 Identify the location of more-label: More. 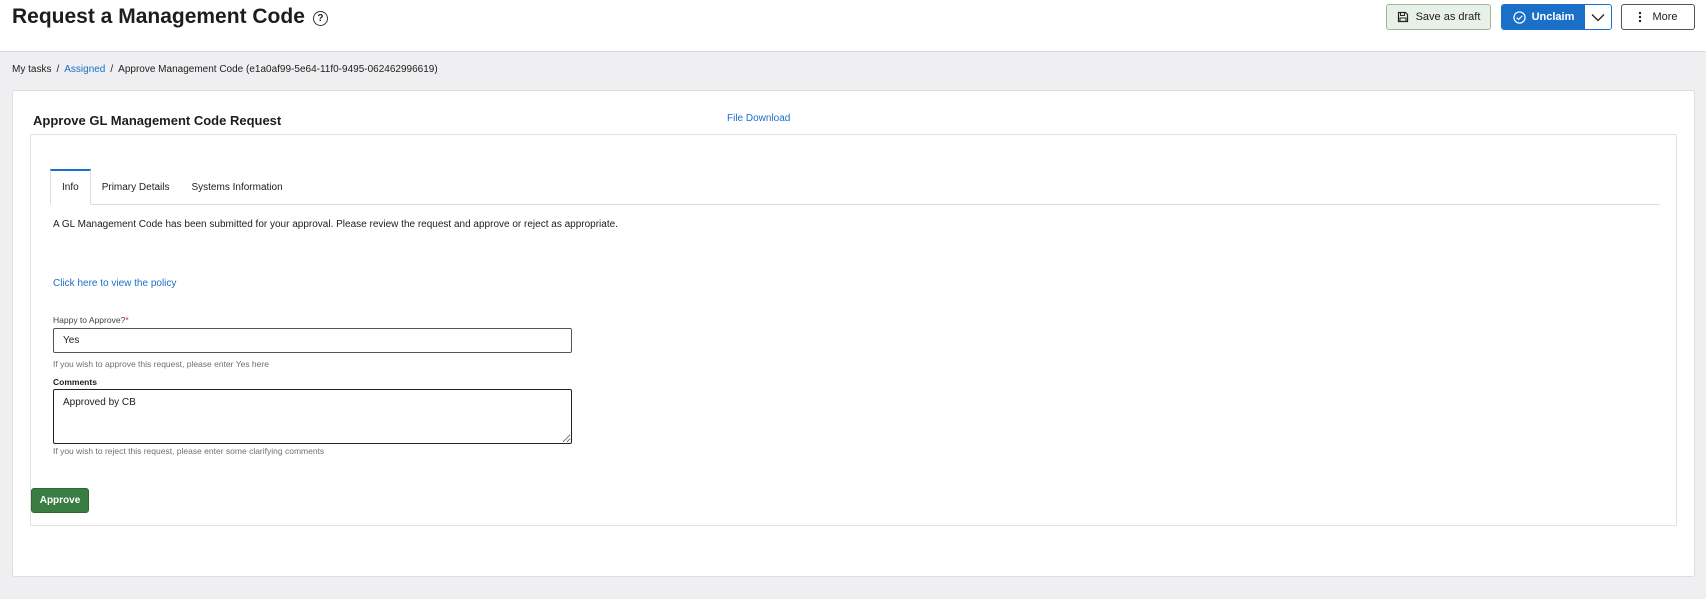
(1665, 17).